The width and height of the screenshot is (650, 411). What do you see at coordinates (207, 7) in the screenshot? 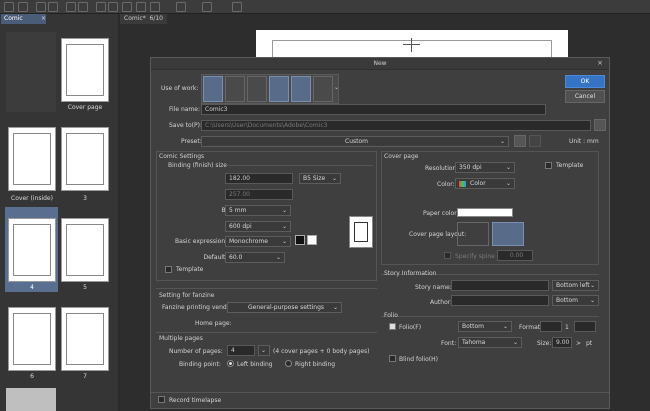
I see `grid-icon` at bounding box center [207, 7].